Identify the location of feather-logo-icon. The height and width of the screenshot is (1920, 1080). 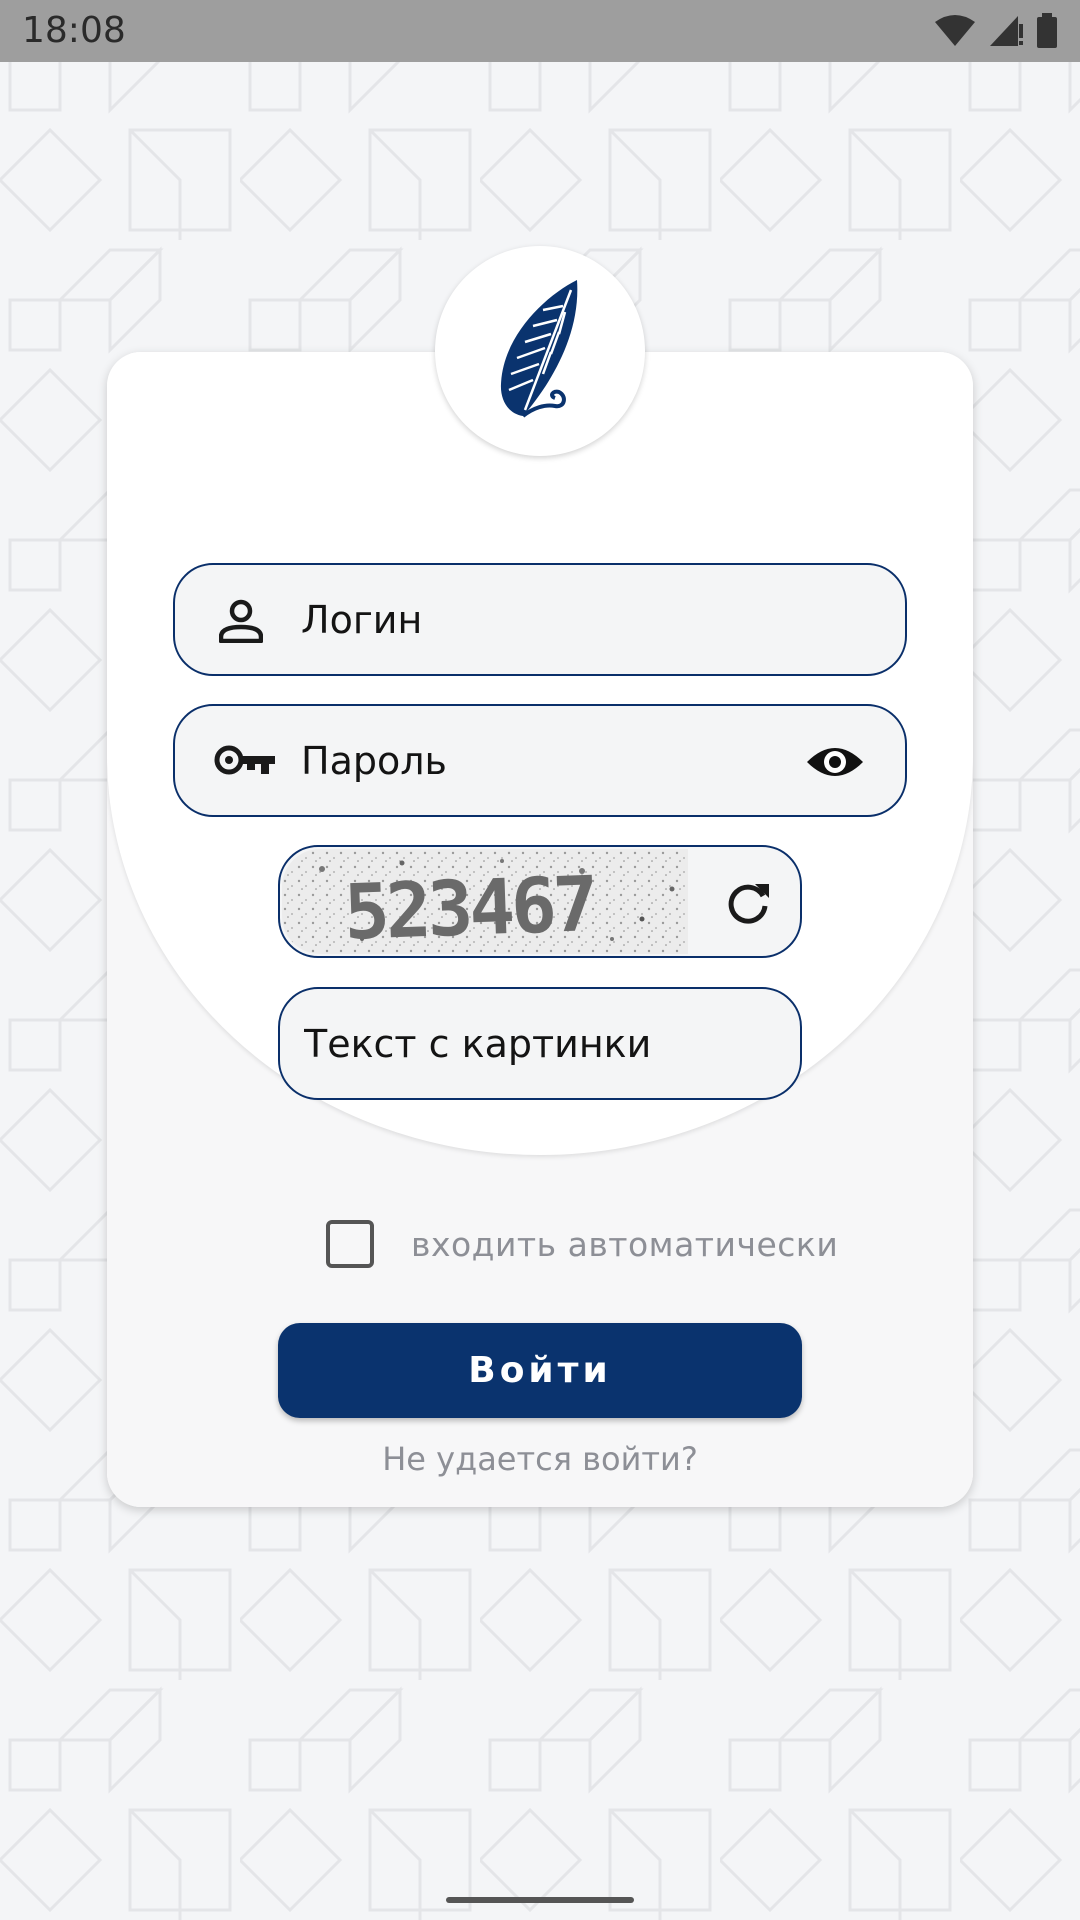
(539, 349).